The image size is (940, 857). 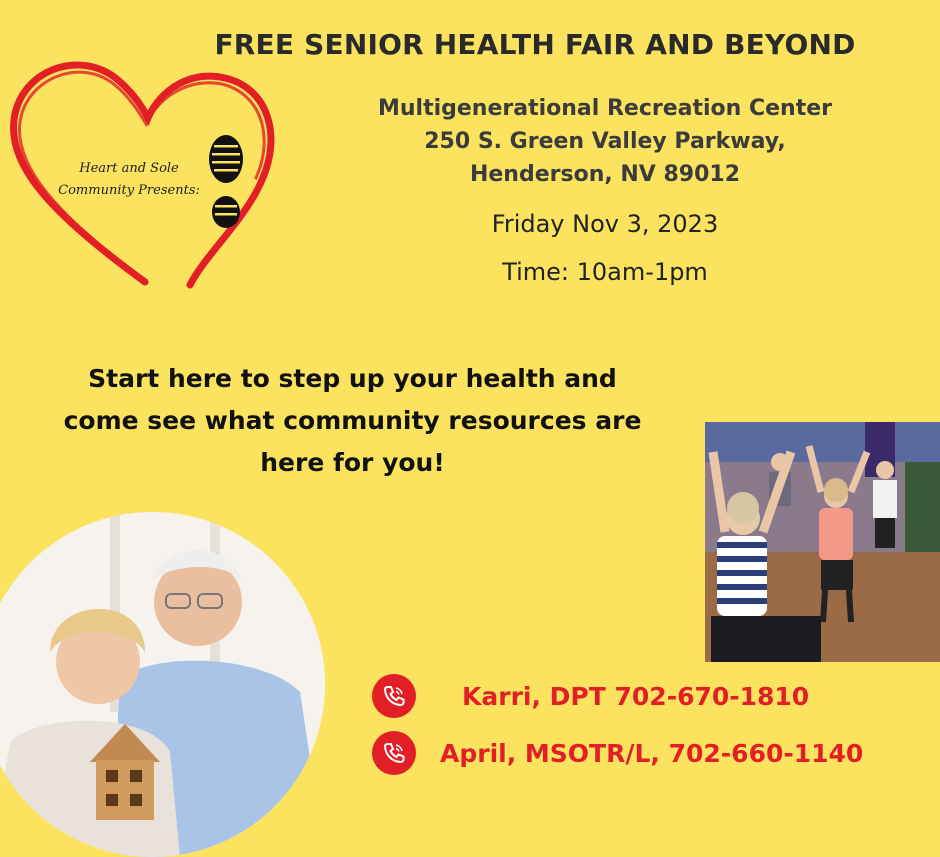 I want to click on tagline-line-2: come see what community resources are, so click(x=352, y=420).